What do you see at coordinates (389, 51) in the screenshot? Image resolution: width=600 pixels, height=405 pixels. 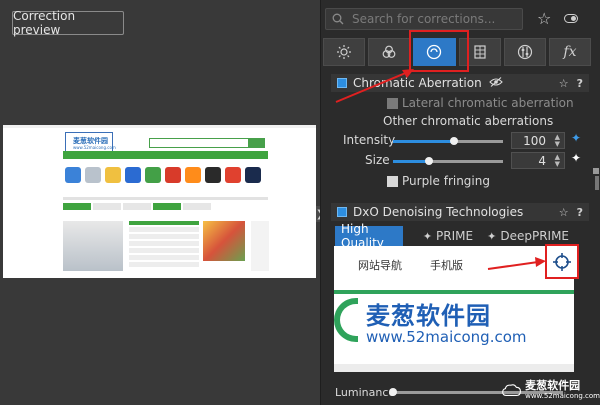 I see `circles-icon` at bounding box center [389, 51].